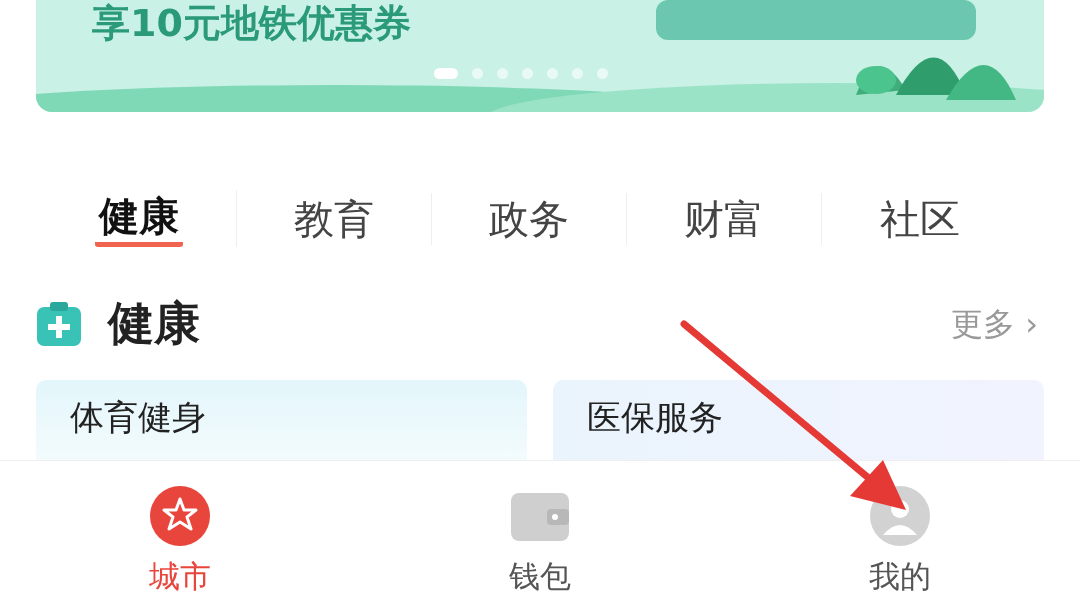  Describe the element at coordinates (154, 323) in the screenshot. I see `section-title: 健康` at that location.